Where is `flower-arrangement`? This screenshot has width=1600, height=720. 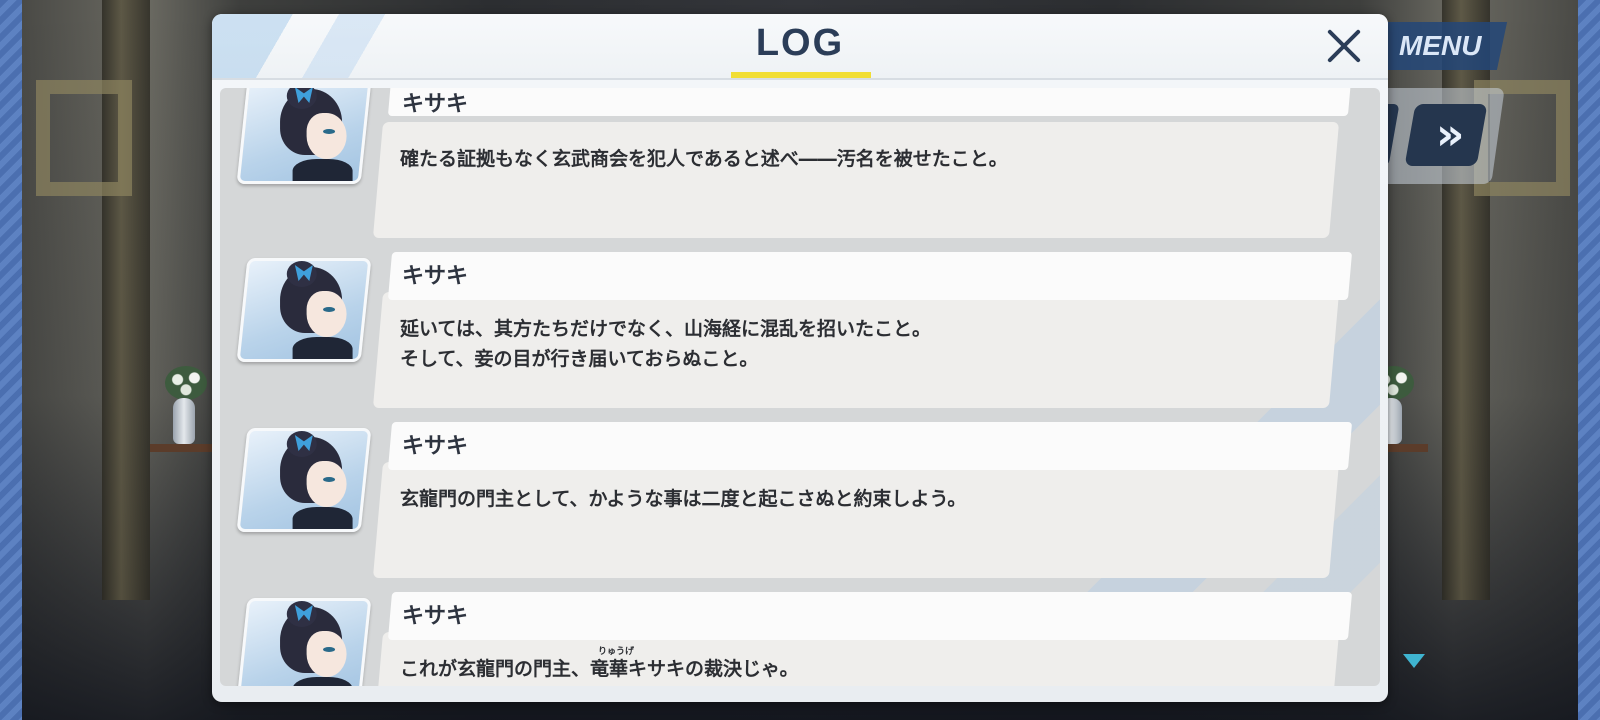
flower-arrangement is located at coordinates (186, 383).